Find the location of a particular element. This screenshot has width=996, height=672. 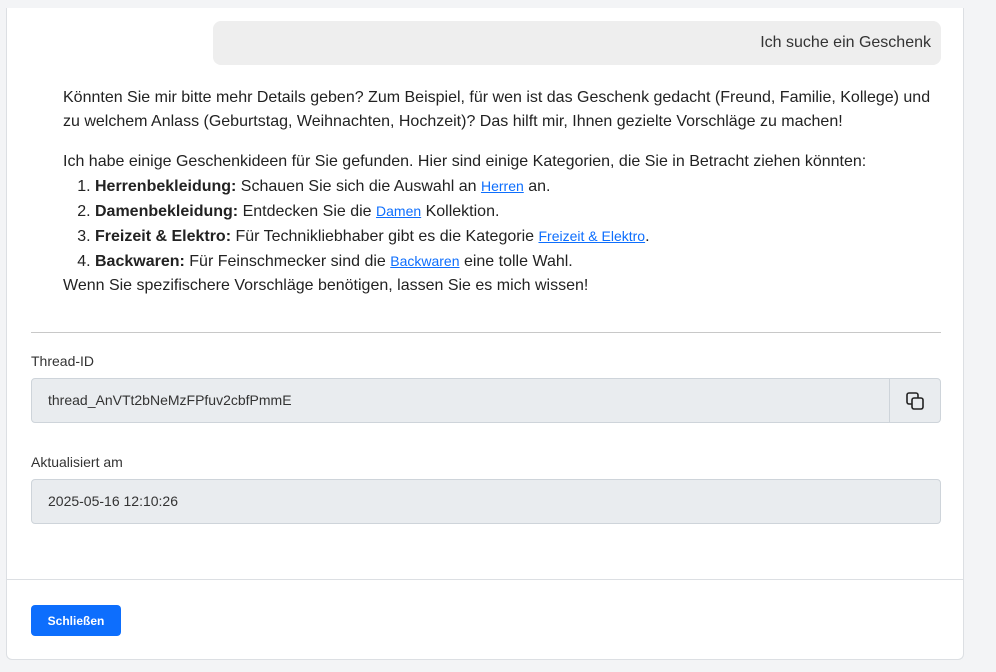

updated-value: 2025-05-16 12:10:26 is located at coordinates (113, 501).